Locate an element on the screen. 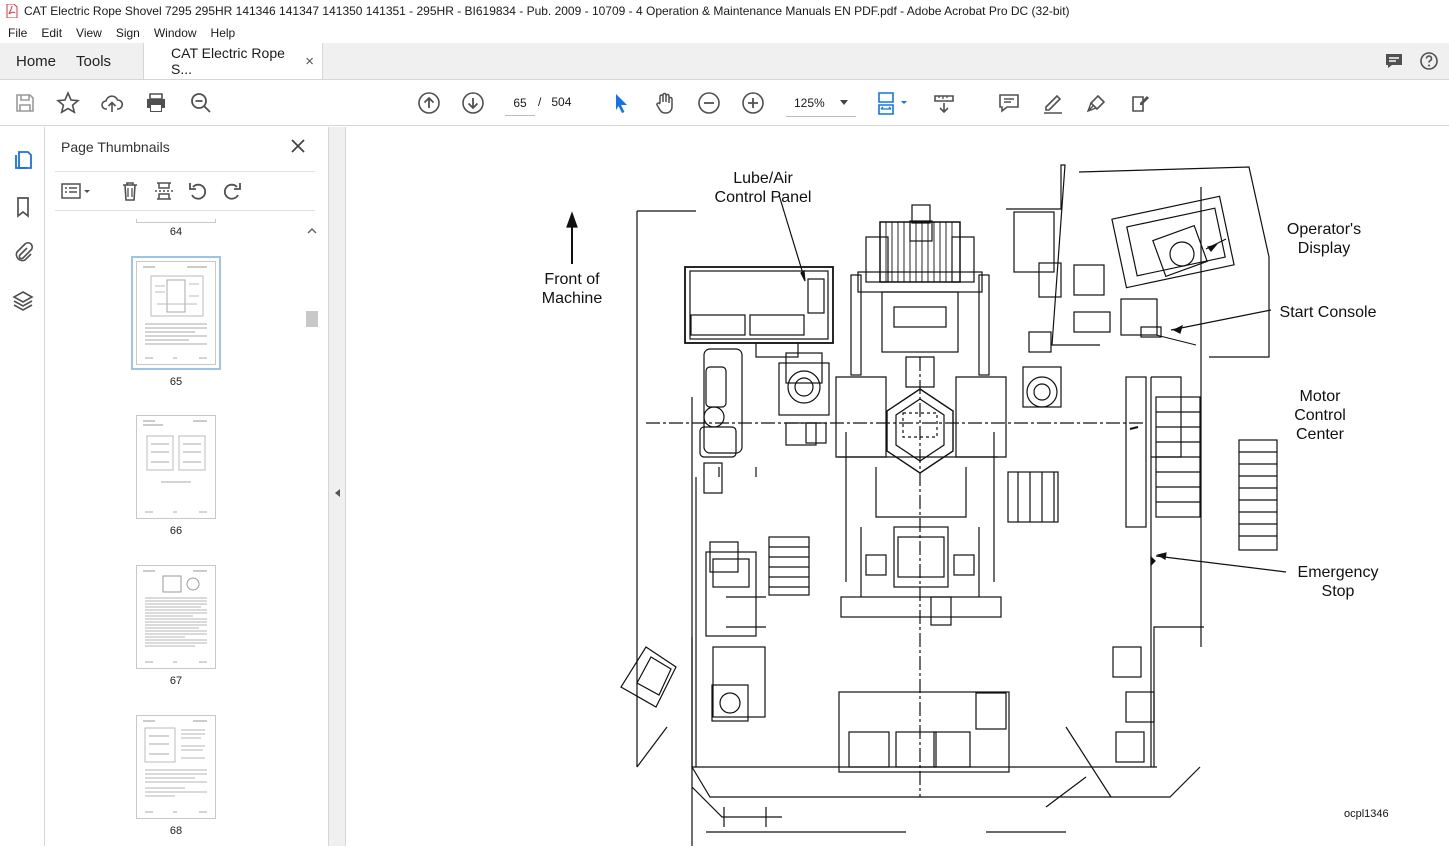 The image size is (1449, 851). tab-document: CAT Electric Rope S... × is located at coordinates (233, 61).